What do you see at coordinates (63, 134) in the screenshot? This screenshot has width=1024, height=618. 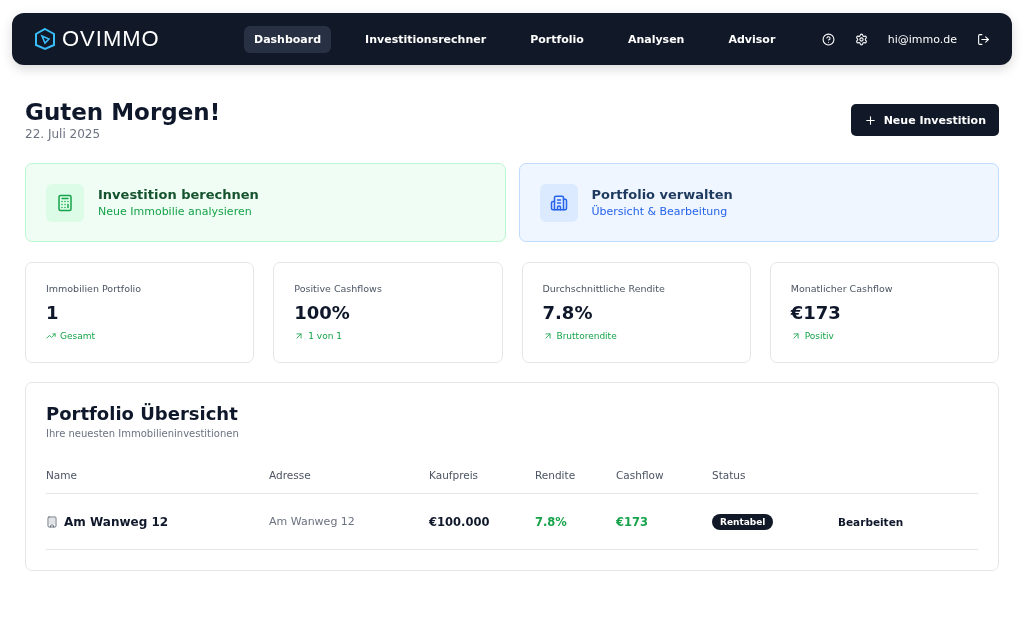 I see `date-text: 22. Juli 2025` at bounding box center [63, 134].